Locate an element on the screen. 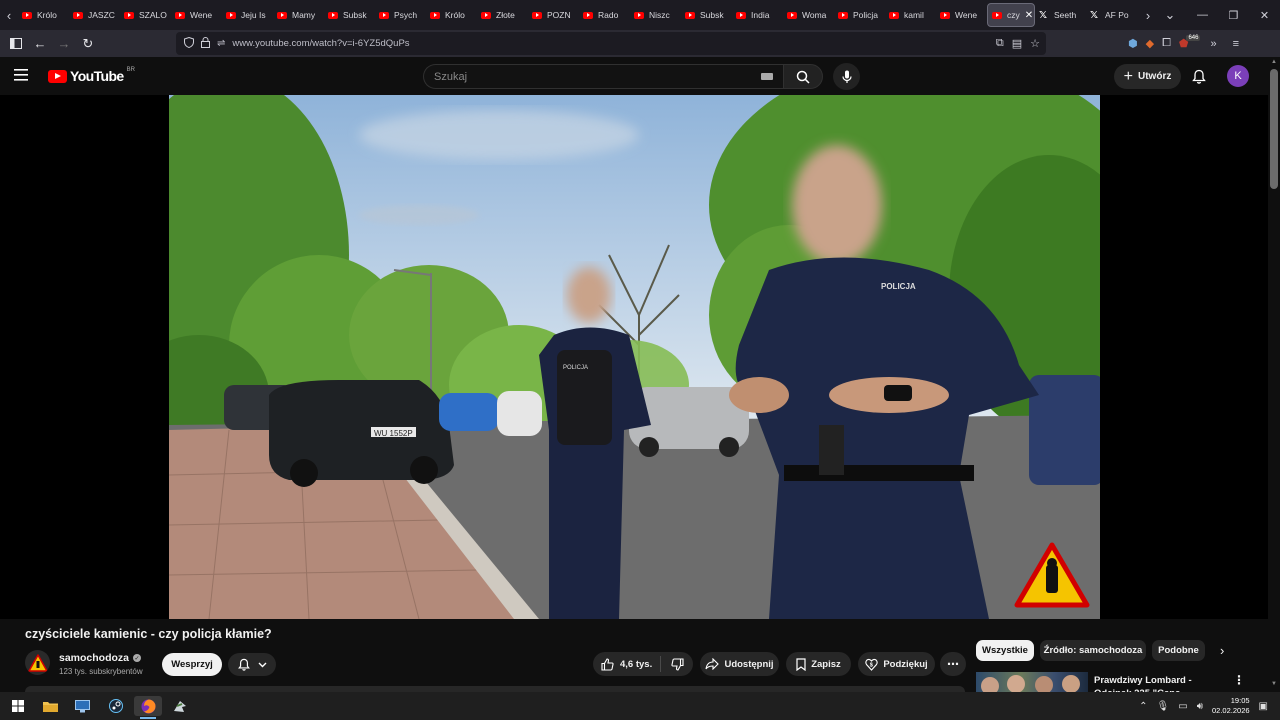 The image size is (1280, 720). share-button: Udostępnij is located at coordinates (739, 664).